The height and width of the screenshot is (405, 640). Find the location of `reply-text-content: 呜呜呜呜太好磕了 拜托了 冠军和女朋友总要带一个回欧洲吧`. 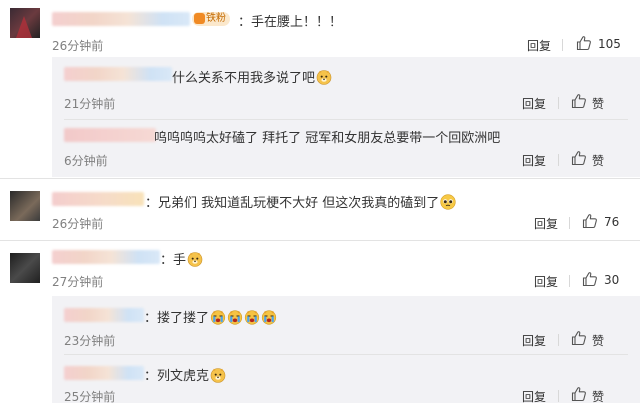

reply-text-content: 呜呜呜呜太好磕了 拜托了 冠军和女朋友总要带一个回欧洲吧 is located at coordinates (327, 138).